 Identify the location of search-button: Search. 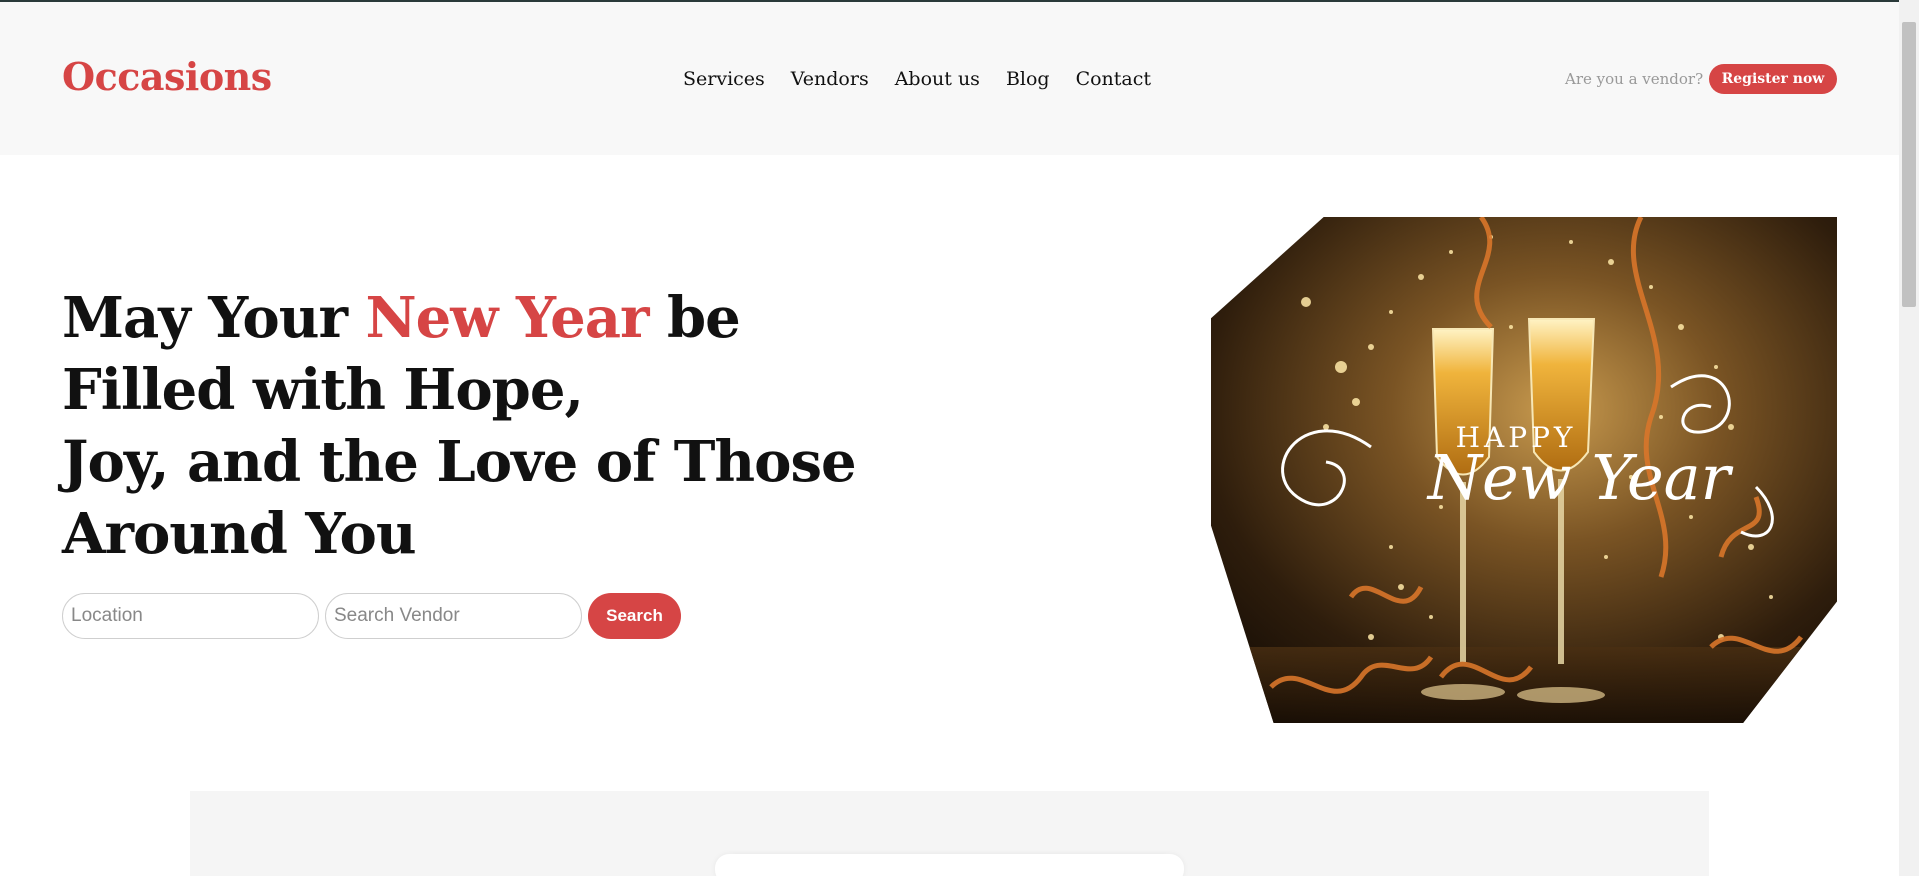
(634, 616).